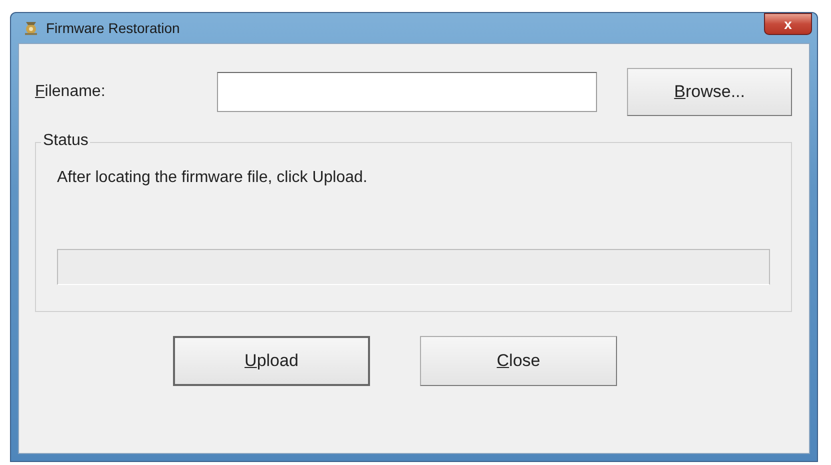  Describe the element at coordinates (212, 178) in the screenshot. I see `status-message: After locating the firmware file, click Upload.` at that location.